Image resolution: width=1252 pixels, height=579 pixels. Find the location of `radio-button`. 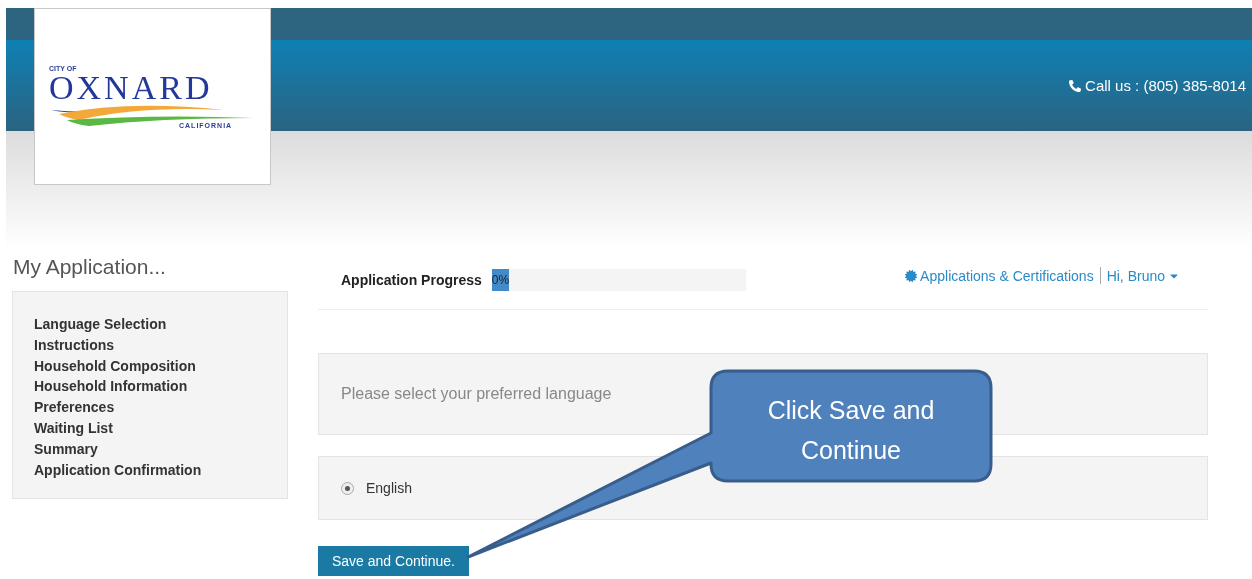

radio-button is located at coordinates (347, 488).